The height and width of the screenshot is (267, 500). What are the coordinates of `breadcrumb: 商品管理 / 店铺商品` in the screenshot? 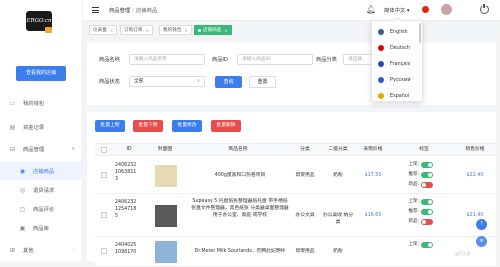 It's located at (133, 10).